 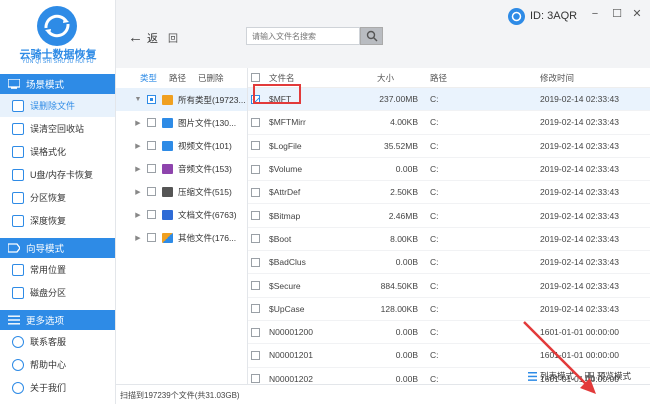 What do you see at coordinates (57, 269) in the screenshot?
I see `sidebar-item-common-locations: 常用位置` at bounding box center [57, 269].